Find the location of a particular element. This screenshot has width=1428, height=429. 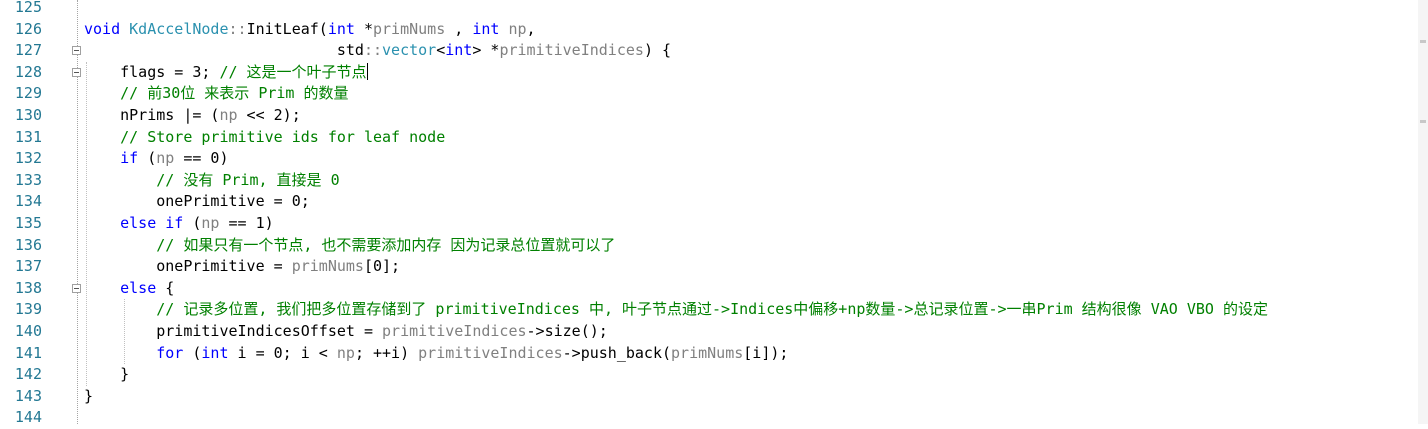

code-text: // 前30位 来表示 Prim 的数量 is located at coordinates (216, 94).